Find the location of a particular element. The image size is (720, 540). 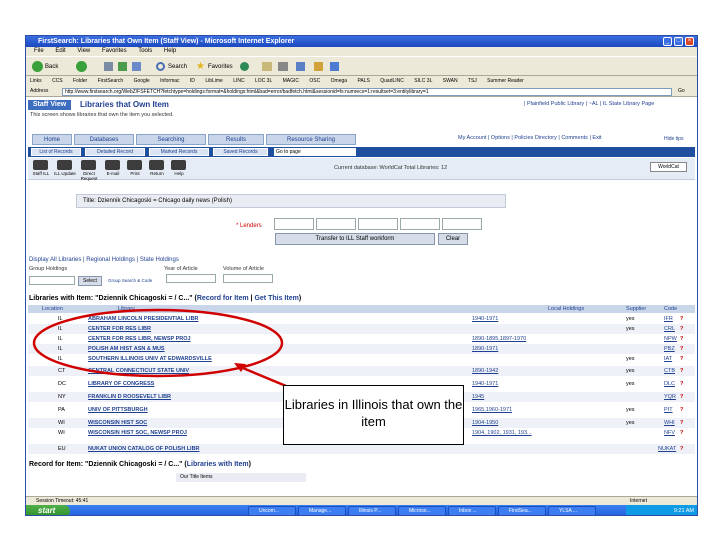

goto-page-select: Go to page is located at coordinates (315, 152).